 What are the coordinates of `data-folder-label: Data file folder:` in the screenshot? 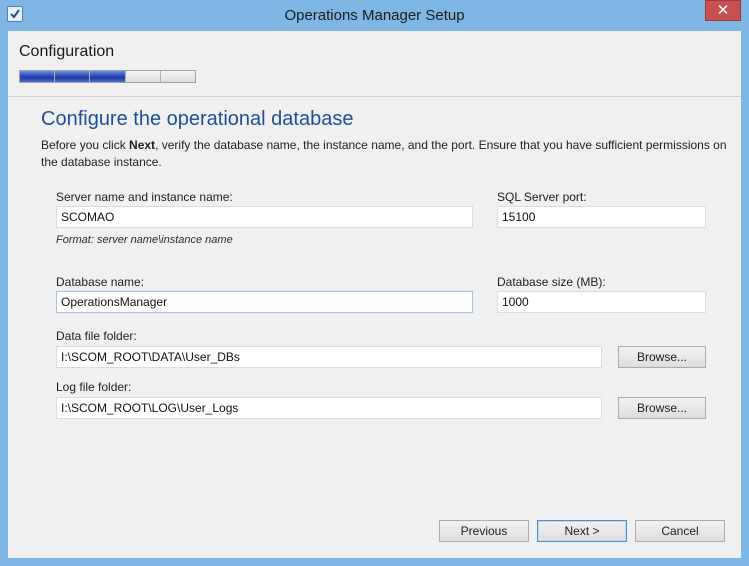 It's located at (96, 336).